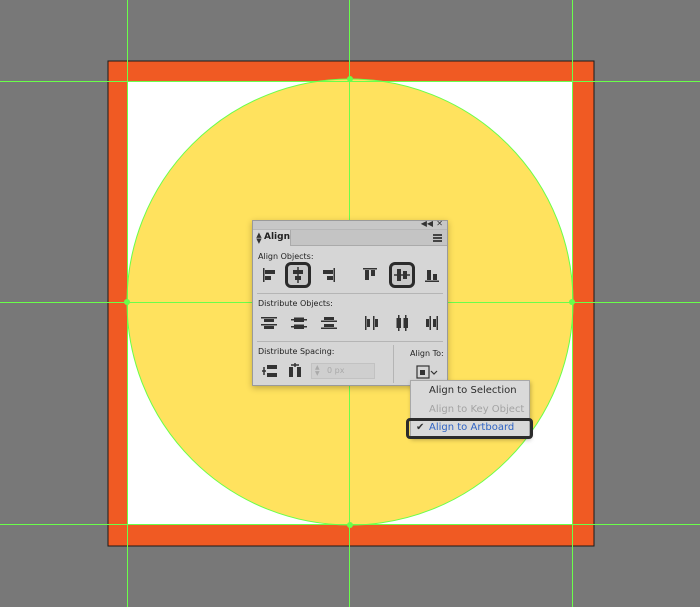  Describe the element at coordinates (286, 256) in the screenshot. I see `align-objects-label: Align Objects:` at that location.